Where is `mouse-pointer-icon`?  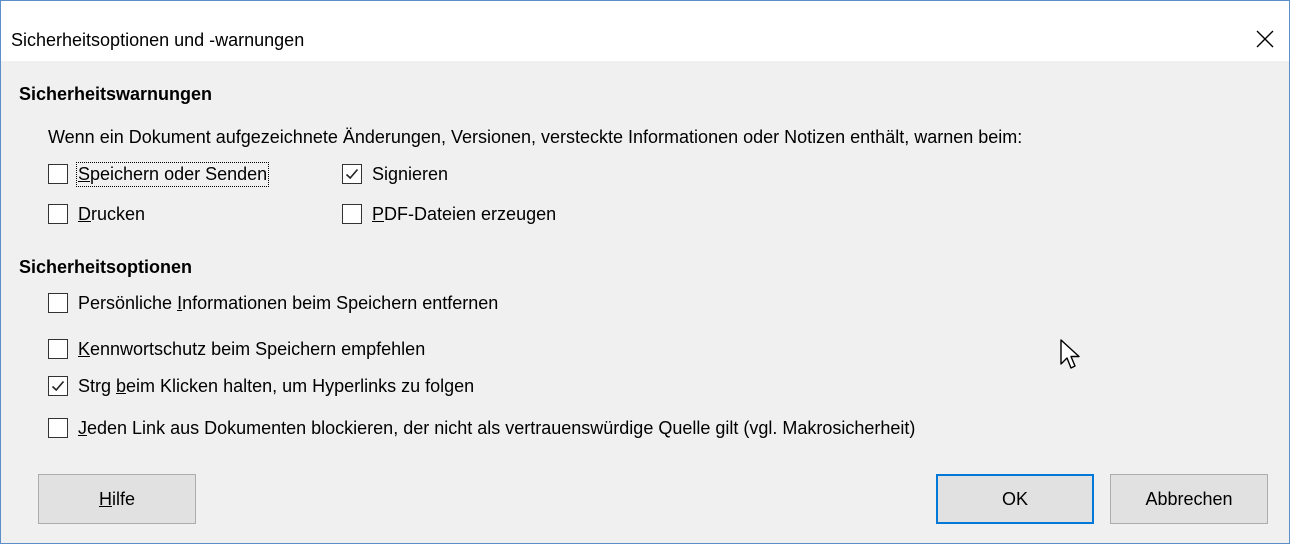
mouse-pointer-icon is located at coordinates (1070, 354).